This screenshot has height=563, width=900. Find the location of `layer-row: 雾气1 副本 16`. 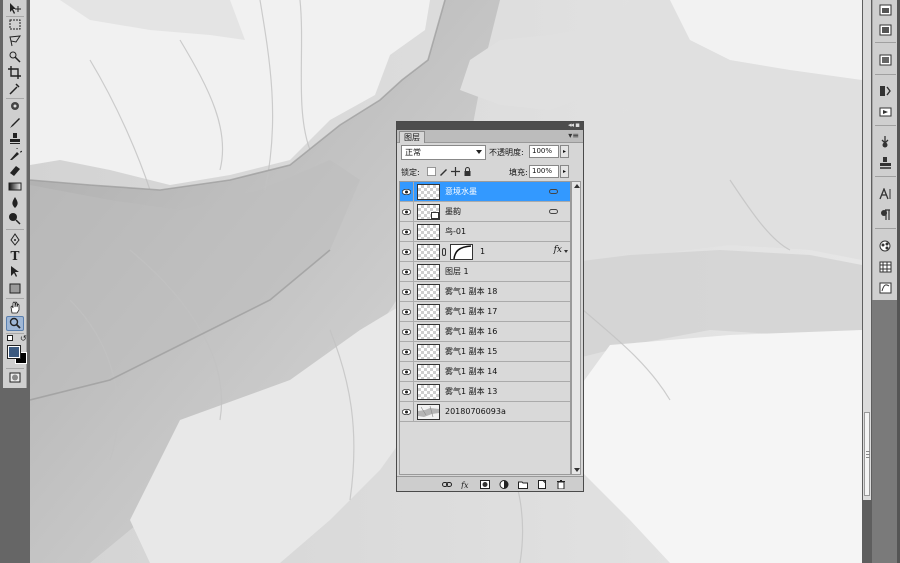

layer-row: 雾气1 副本 16 is located at coordinates (485, 332).